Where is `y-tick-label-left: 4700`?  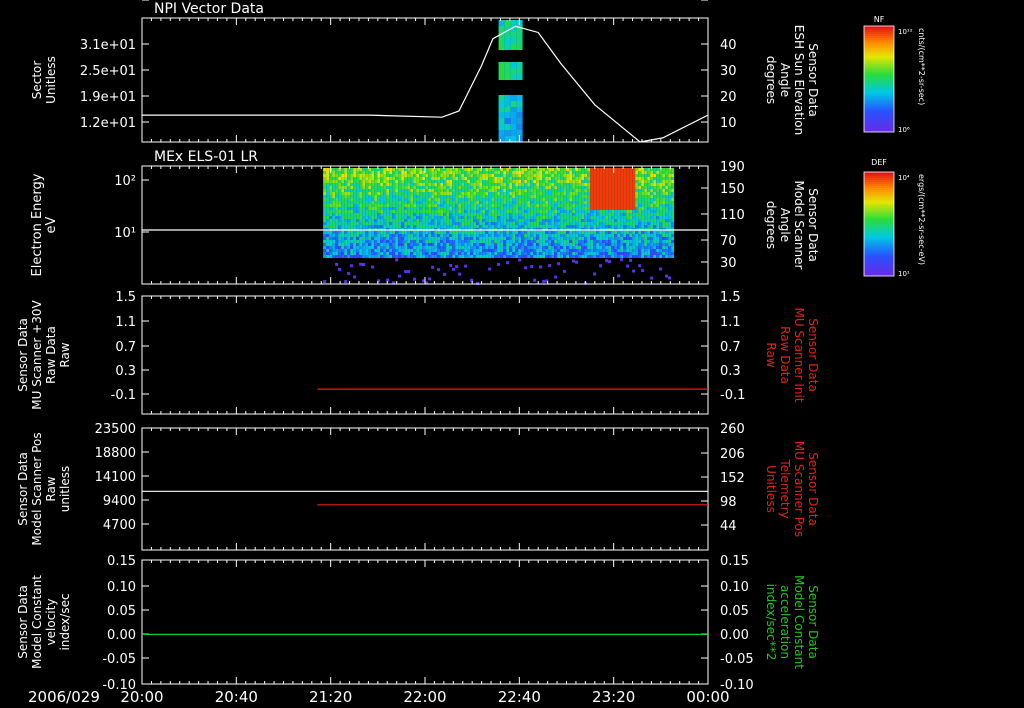 y-tick-label-left: 4700 is located at coordinates (119, 525).